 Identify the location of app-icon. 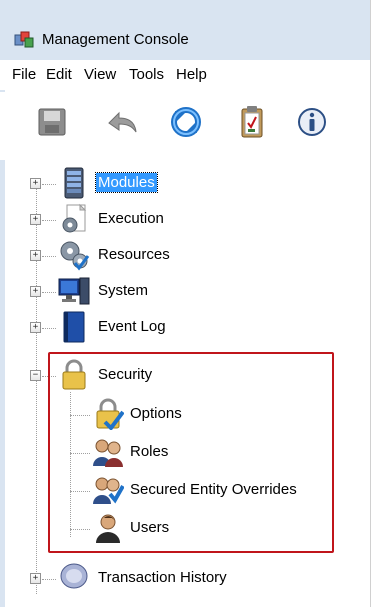
(24, 39).